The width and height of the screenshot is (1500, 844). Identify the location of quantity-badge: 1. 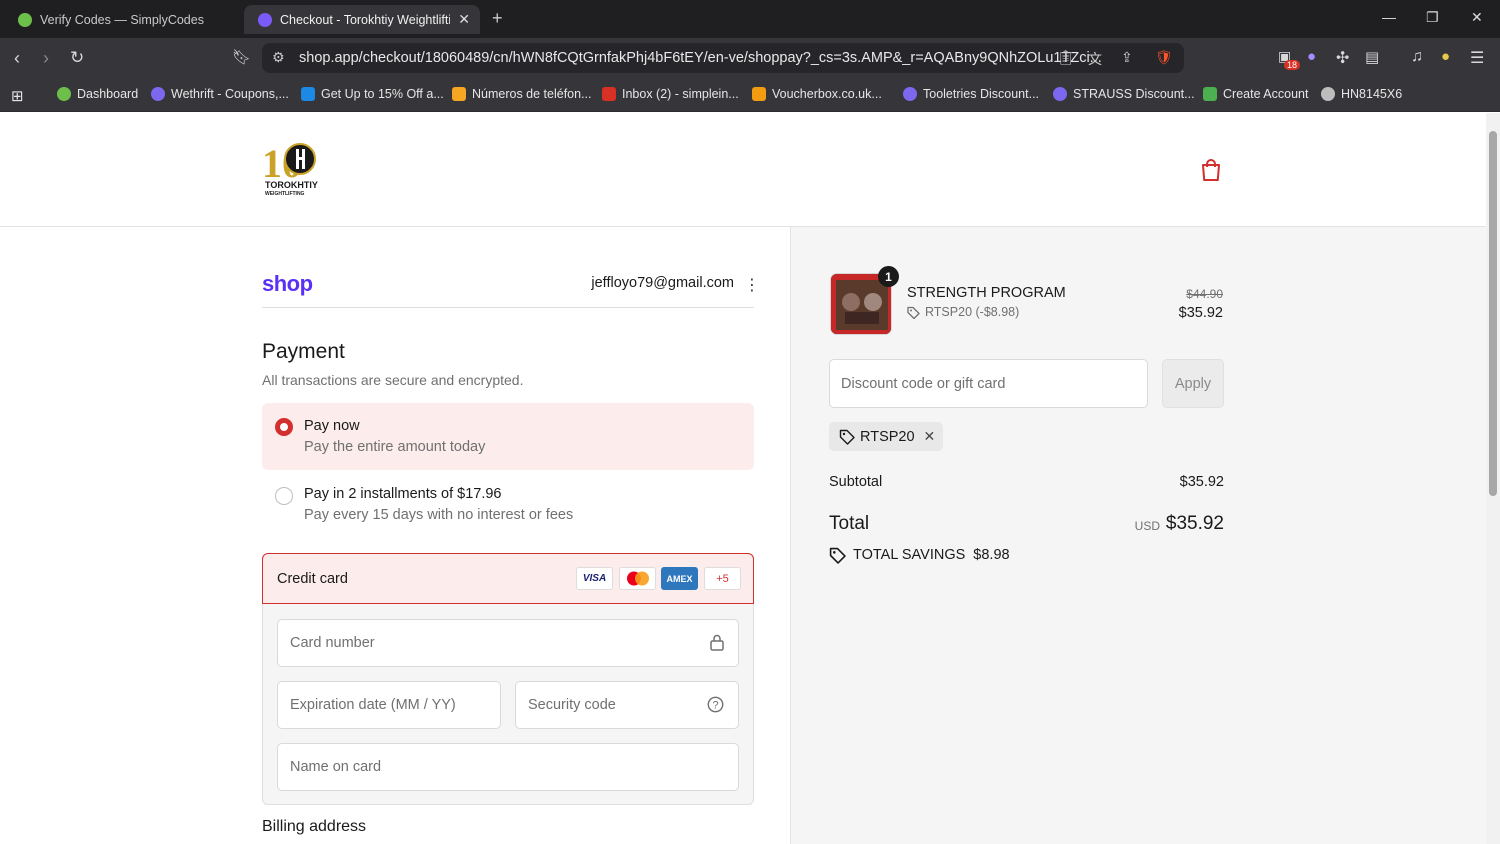
(888, 276).